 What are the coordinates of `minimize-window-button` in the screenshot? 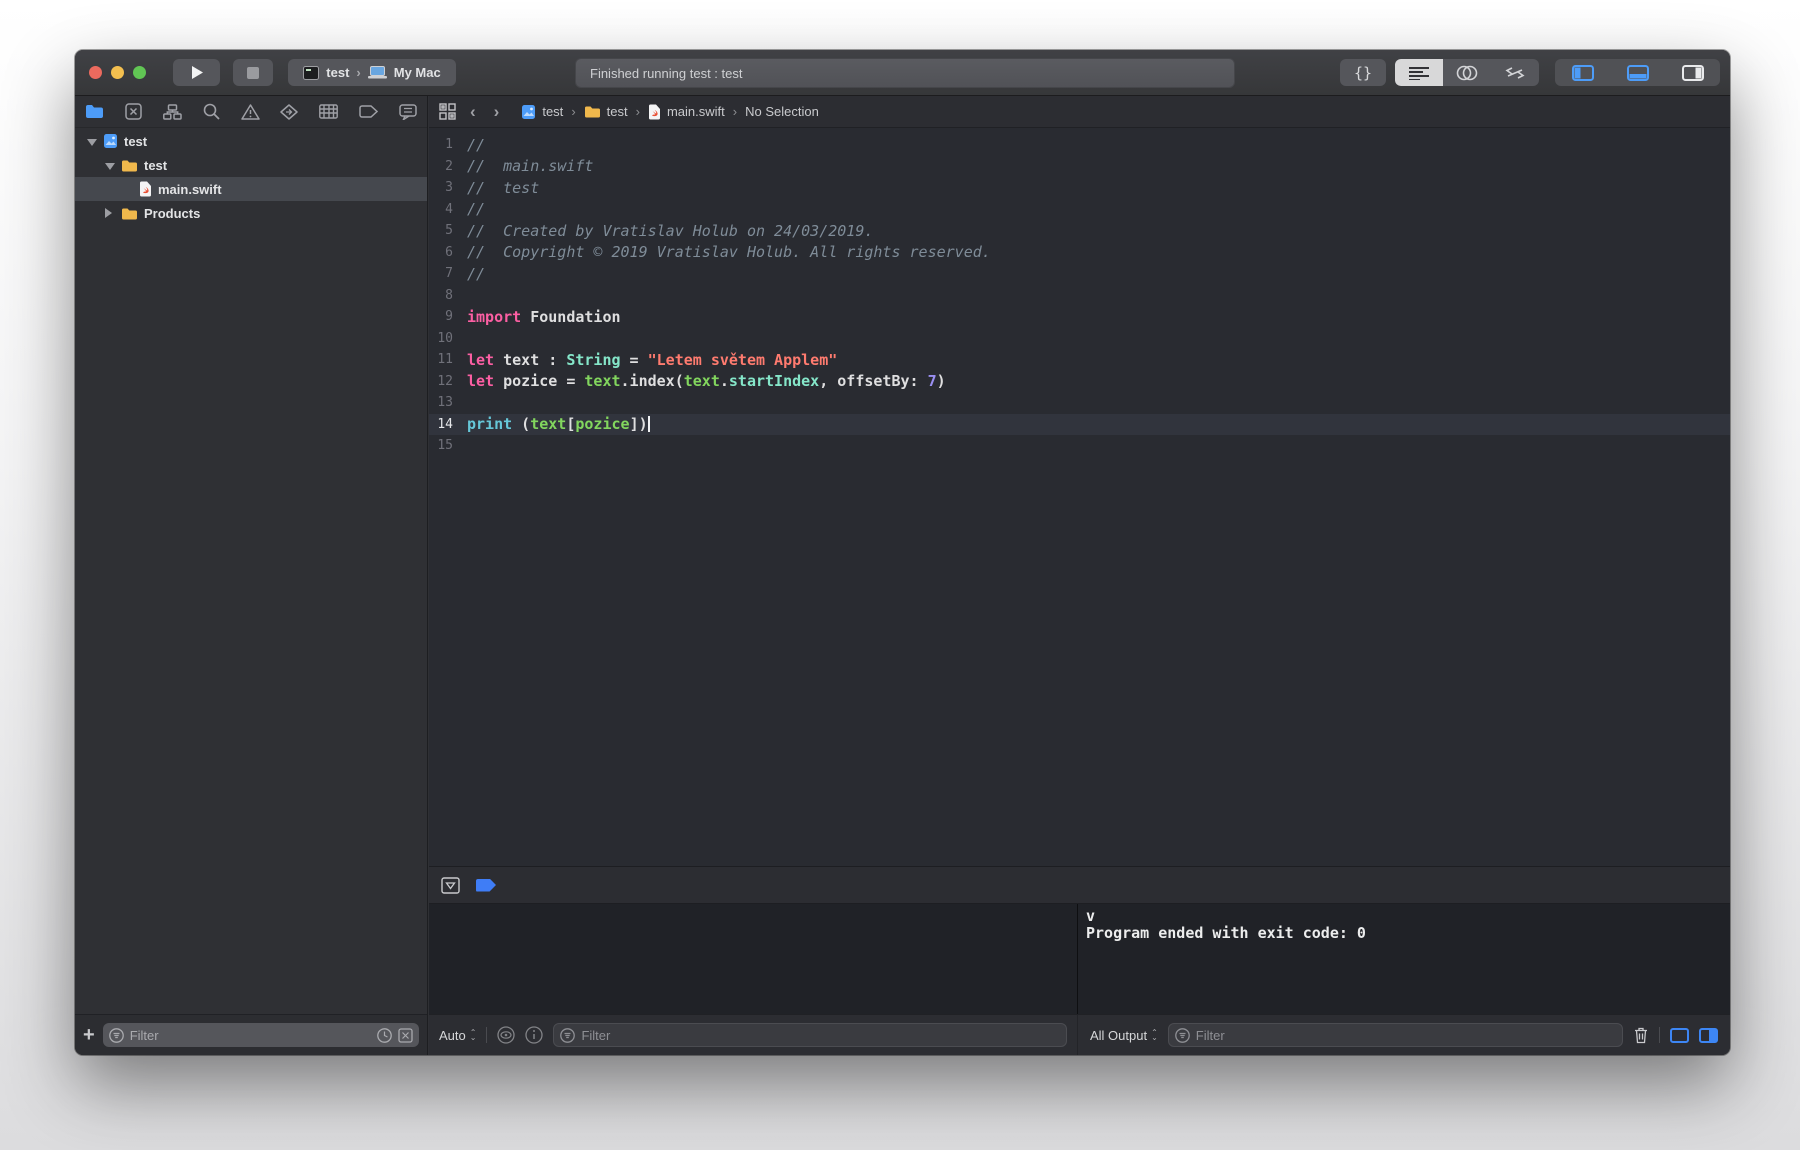 It's located at (117, 72).